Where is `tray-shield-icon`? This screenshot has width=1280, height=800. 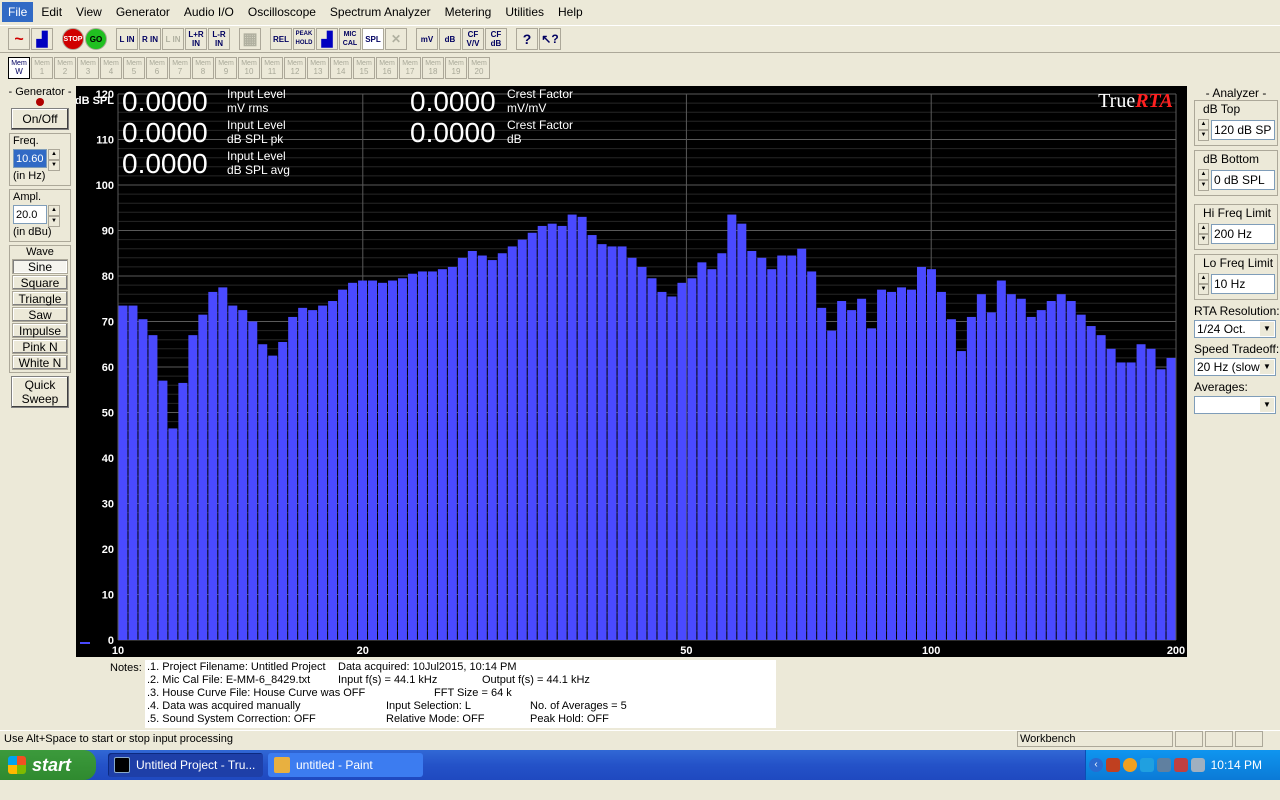 tray-shield-icon is located at coordinates (1113, 765).